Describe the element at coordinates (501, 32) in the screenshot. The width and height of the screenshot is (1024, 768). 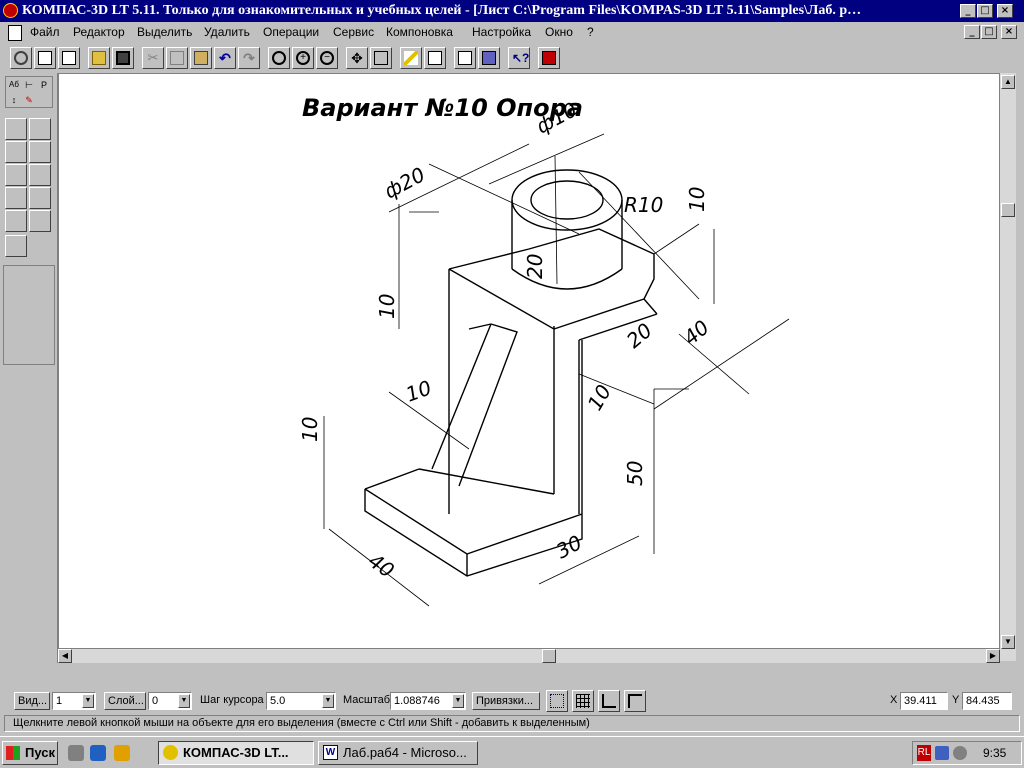
I see `menu-settings: Настройка` at that location.